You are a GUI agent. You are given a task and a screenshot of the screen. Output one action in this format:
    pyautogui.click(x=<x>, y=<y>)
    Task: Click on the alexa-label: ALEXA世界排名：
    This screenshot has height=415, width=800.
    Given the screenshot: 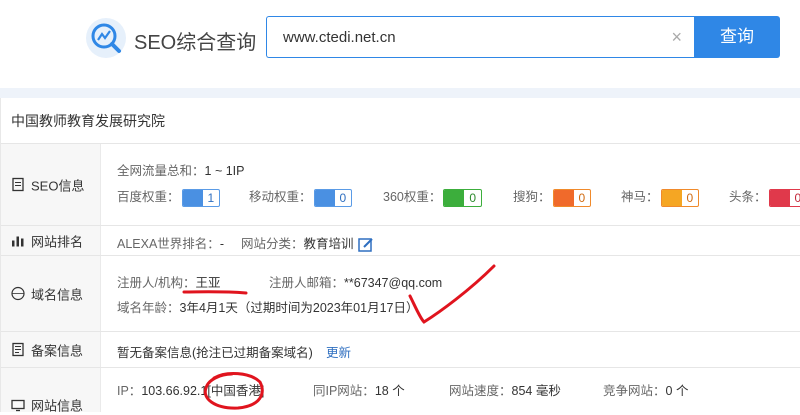 What is the action you would take?
    pyautogui.click(x=168, y=244)
    